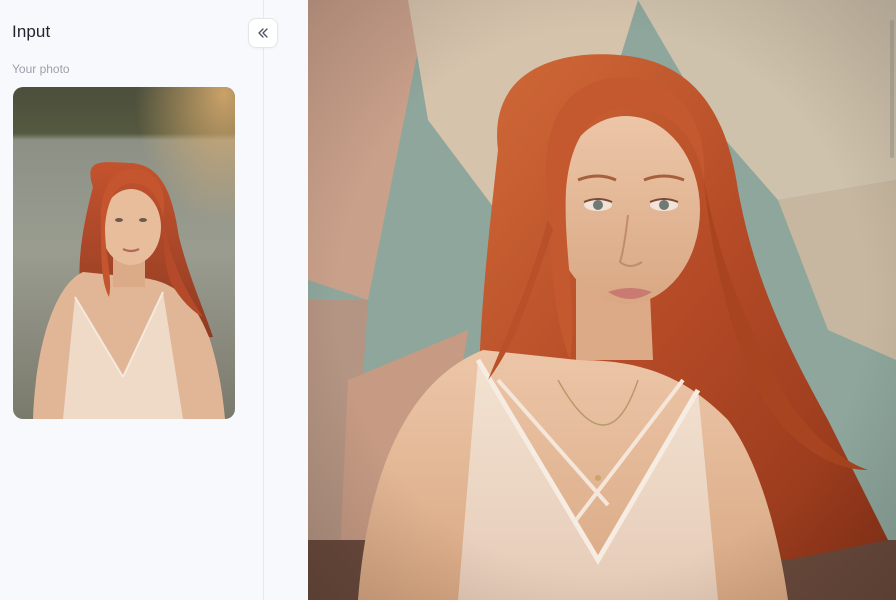 Image resolution: width=896 pixels, height=600 pixels. What do you see at coordinates (286, 300) in the screenshot?
I see `sidebar-gutter` at bounding box center [286, 300].